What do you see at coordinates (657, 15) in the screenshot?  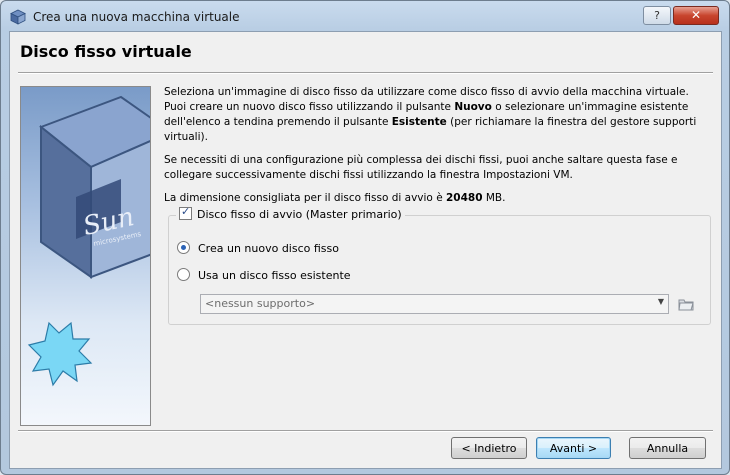 I see `help-button: ?` at bounding box center [657, 15].